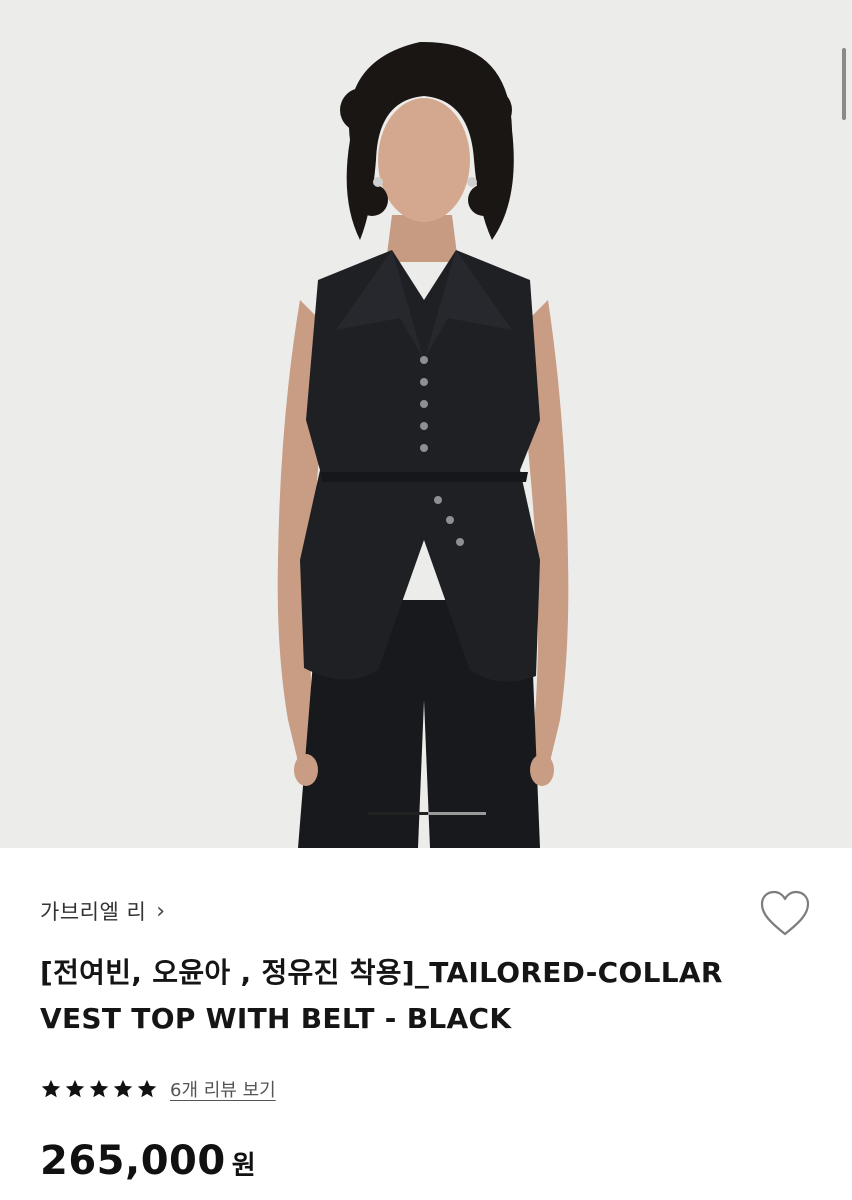 The height and width of the screenshot is (1200, 852). I want to click on price-currency: 원, so click(243, 1166).